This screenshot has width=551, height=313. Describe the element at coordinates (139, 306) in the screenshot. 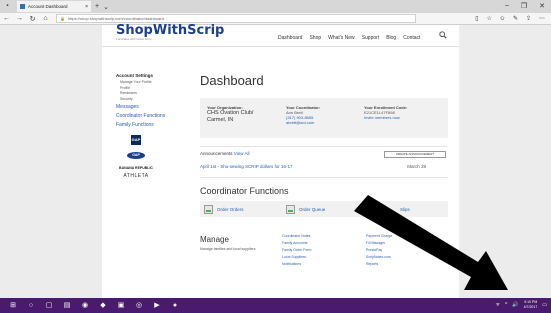

I see `photos-icon: ◎` at that location.